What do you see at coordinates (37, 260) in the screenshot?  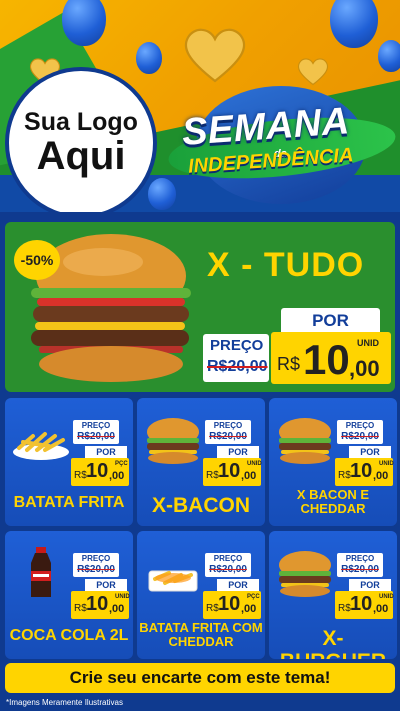 I see `discount-badge: -50%` at bounding box center [37, 260].